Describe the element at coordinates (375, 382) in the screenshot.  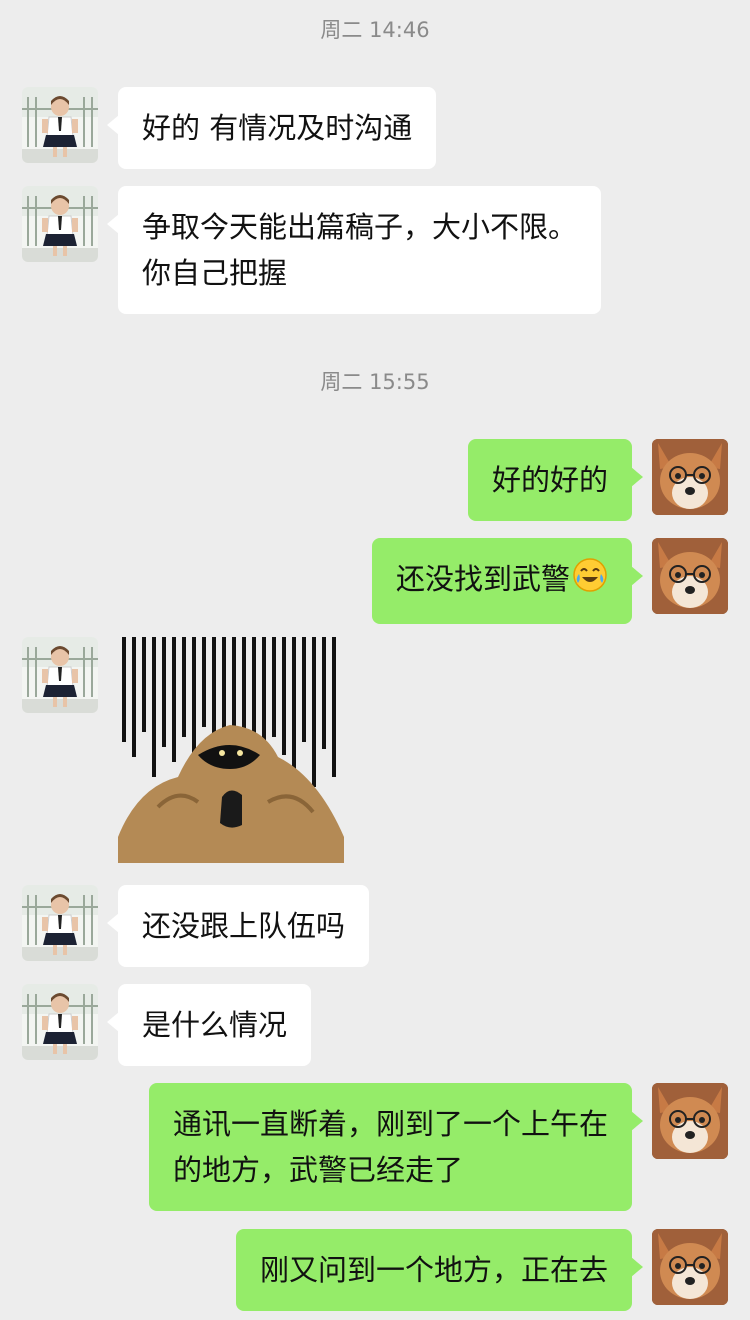
I see `timestamp: 周二 15:55` at that location.